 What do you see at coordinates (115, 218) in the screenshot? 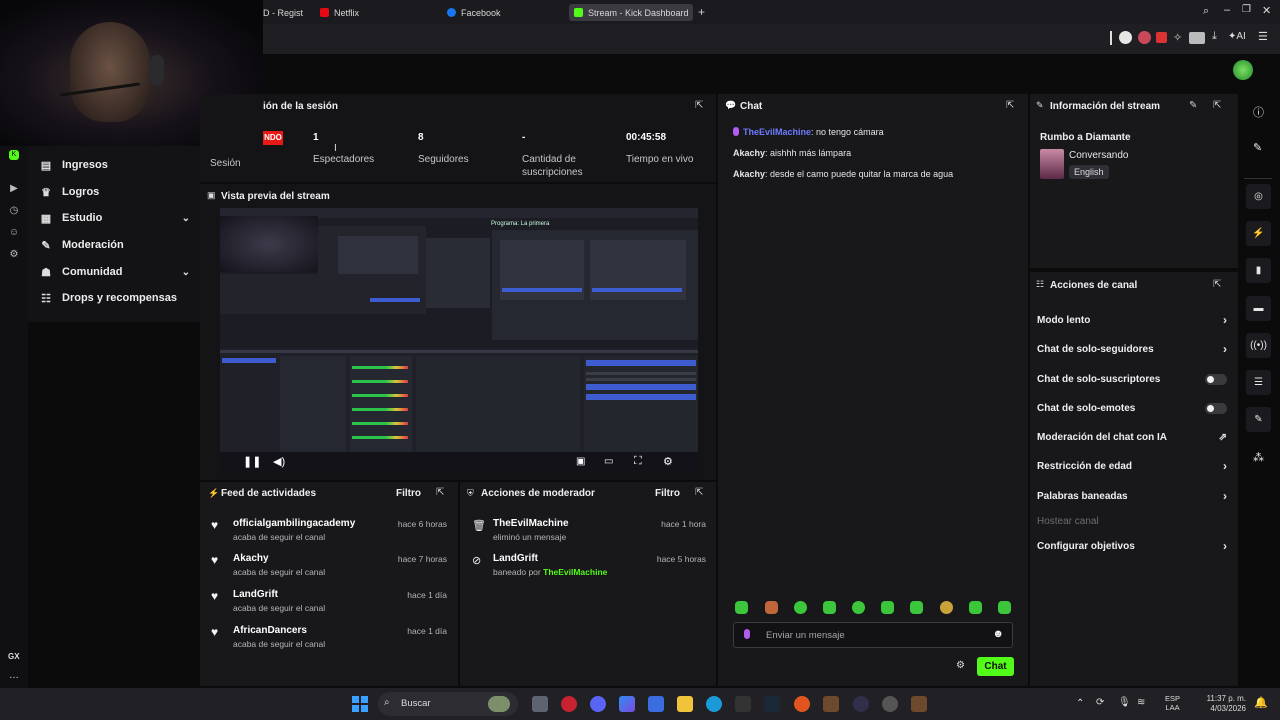
I see `sidebar-item-estudio: ▦ Estudio ⌄` at bounding box center [115, 218].